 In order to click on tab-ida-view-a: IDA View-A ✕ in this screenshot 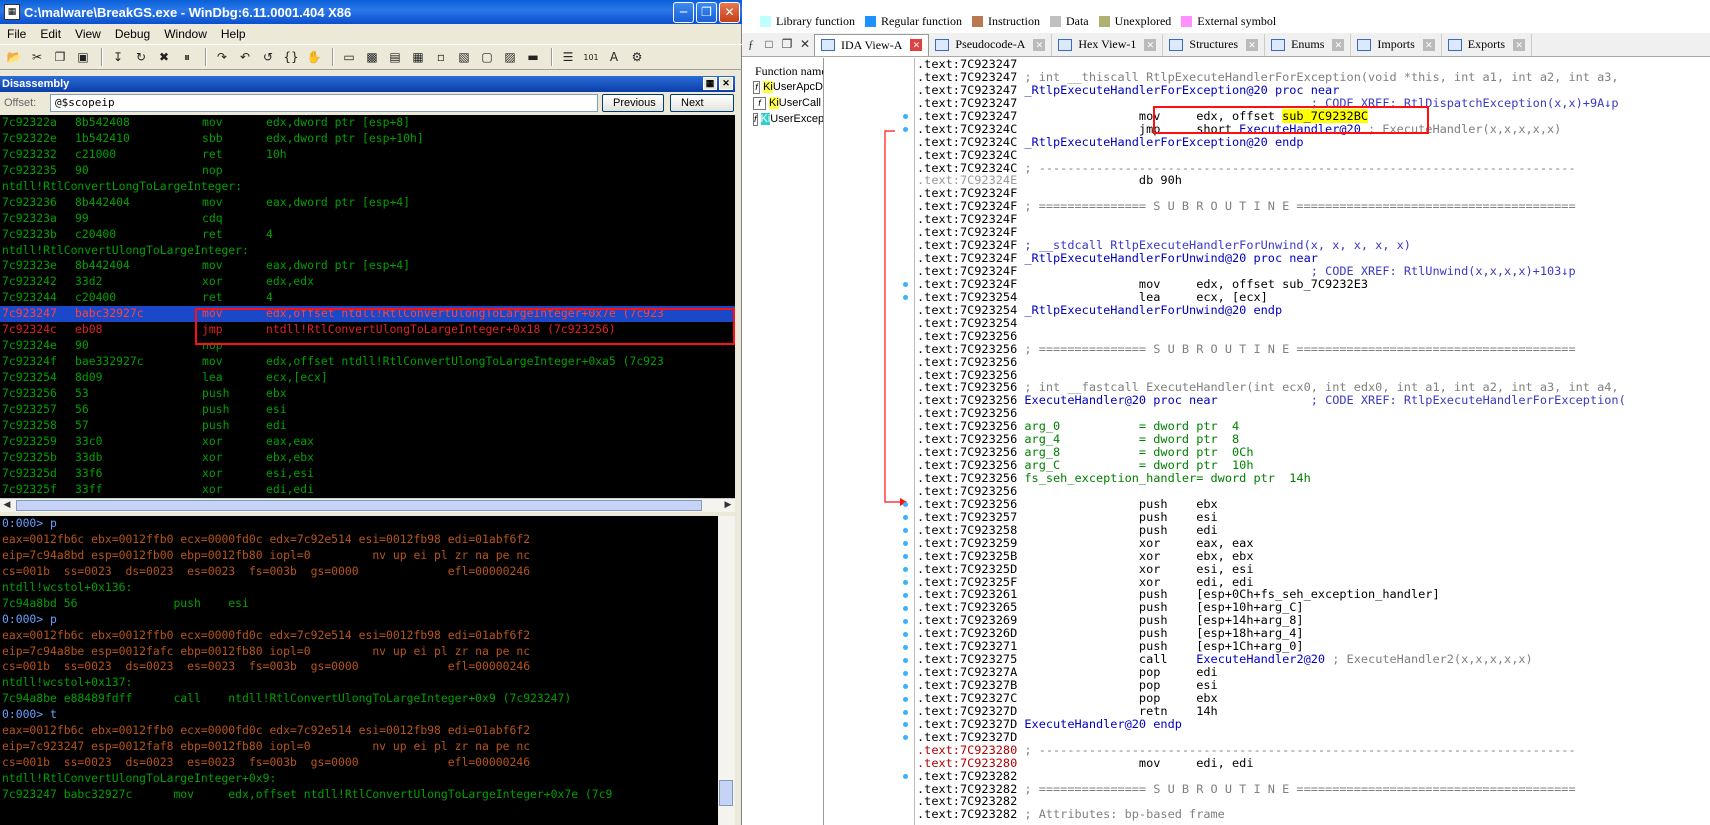, I will do `click(872, 44)`.